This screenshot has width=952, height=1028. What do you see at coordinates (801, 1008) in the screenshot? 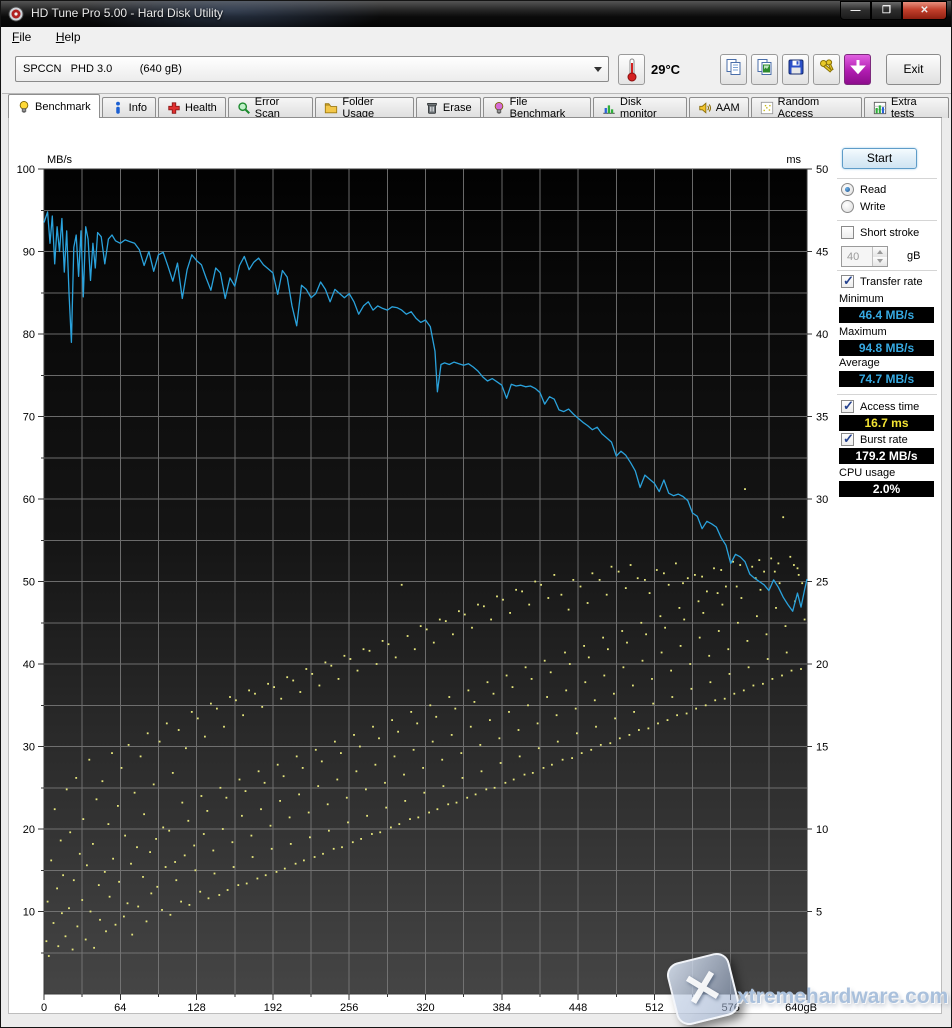
I see `svg-text: 640gB` at bounding box center [801, 1008].